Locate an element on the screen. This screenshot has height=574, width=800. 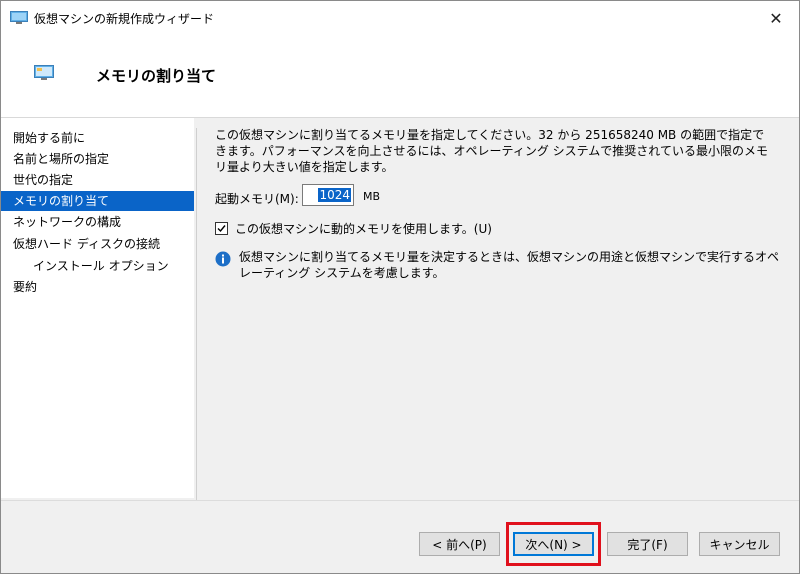
button-bar: < 前へ(P) 次へ(N) > 完了(F) キャンセル is located at coordinates (400, 536).